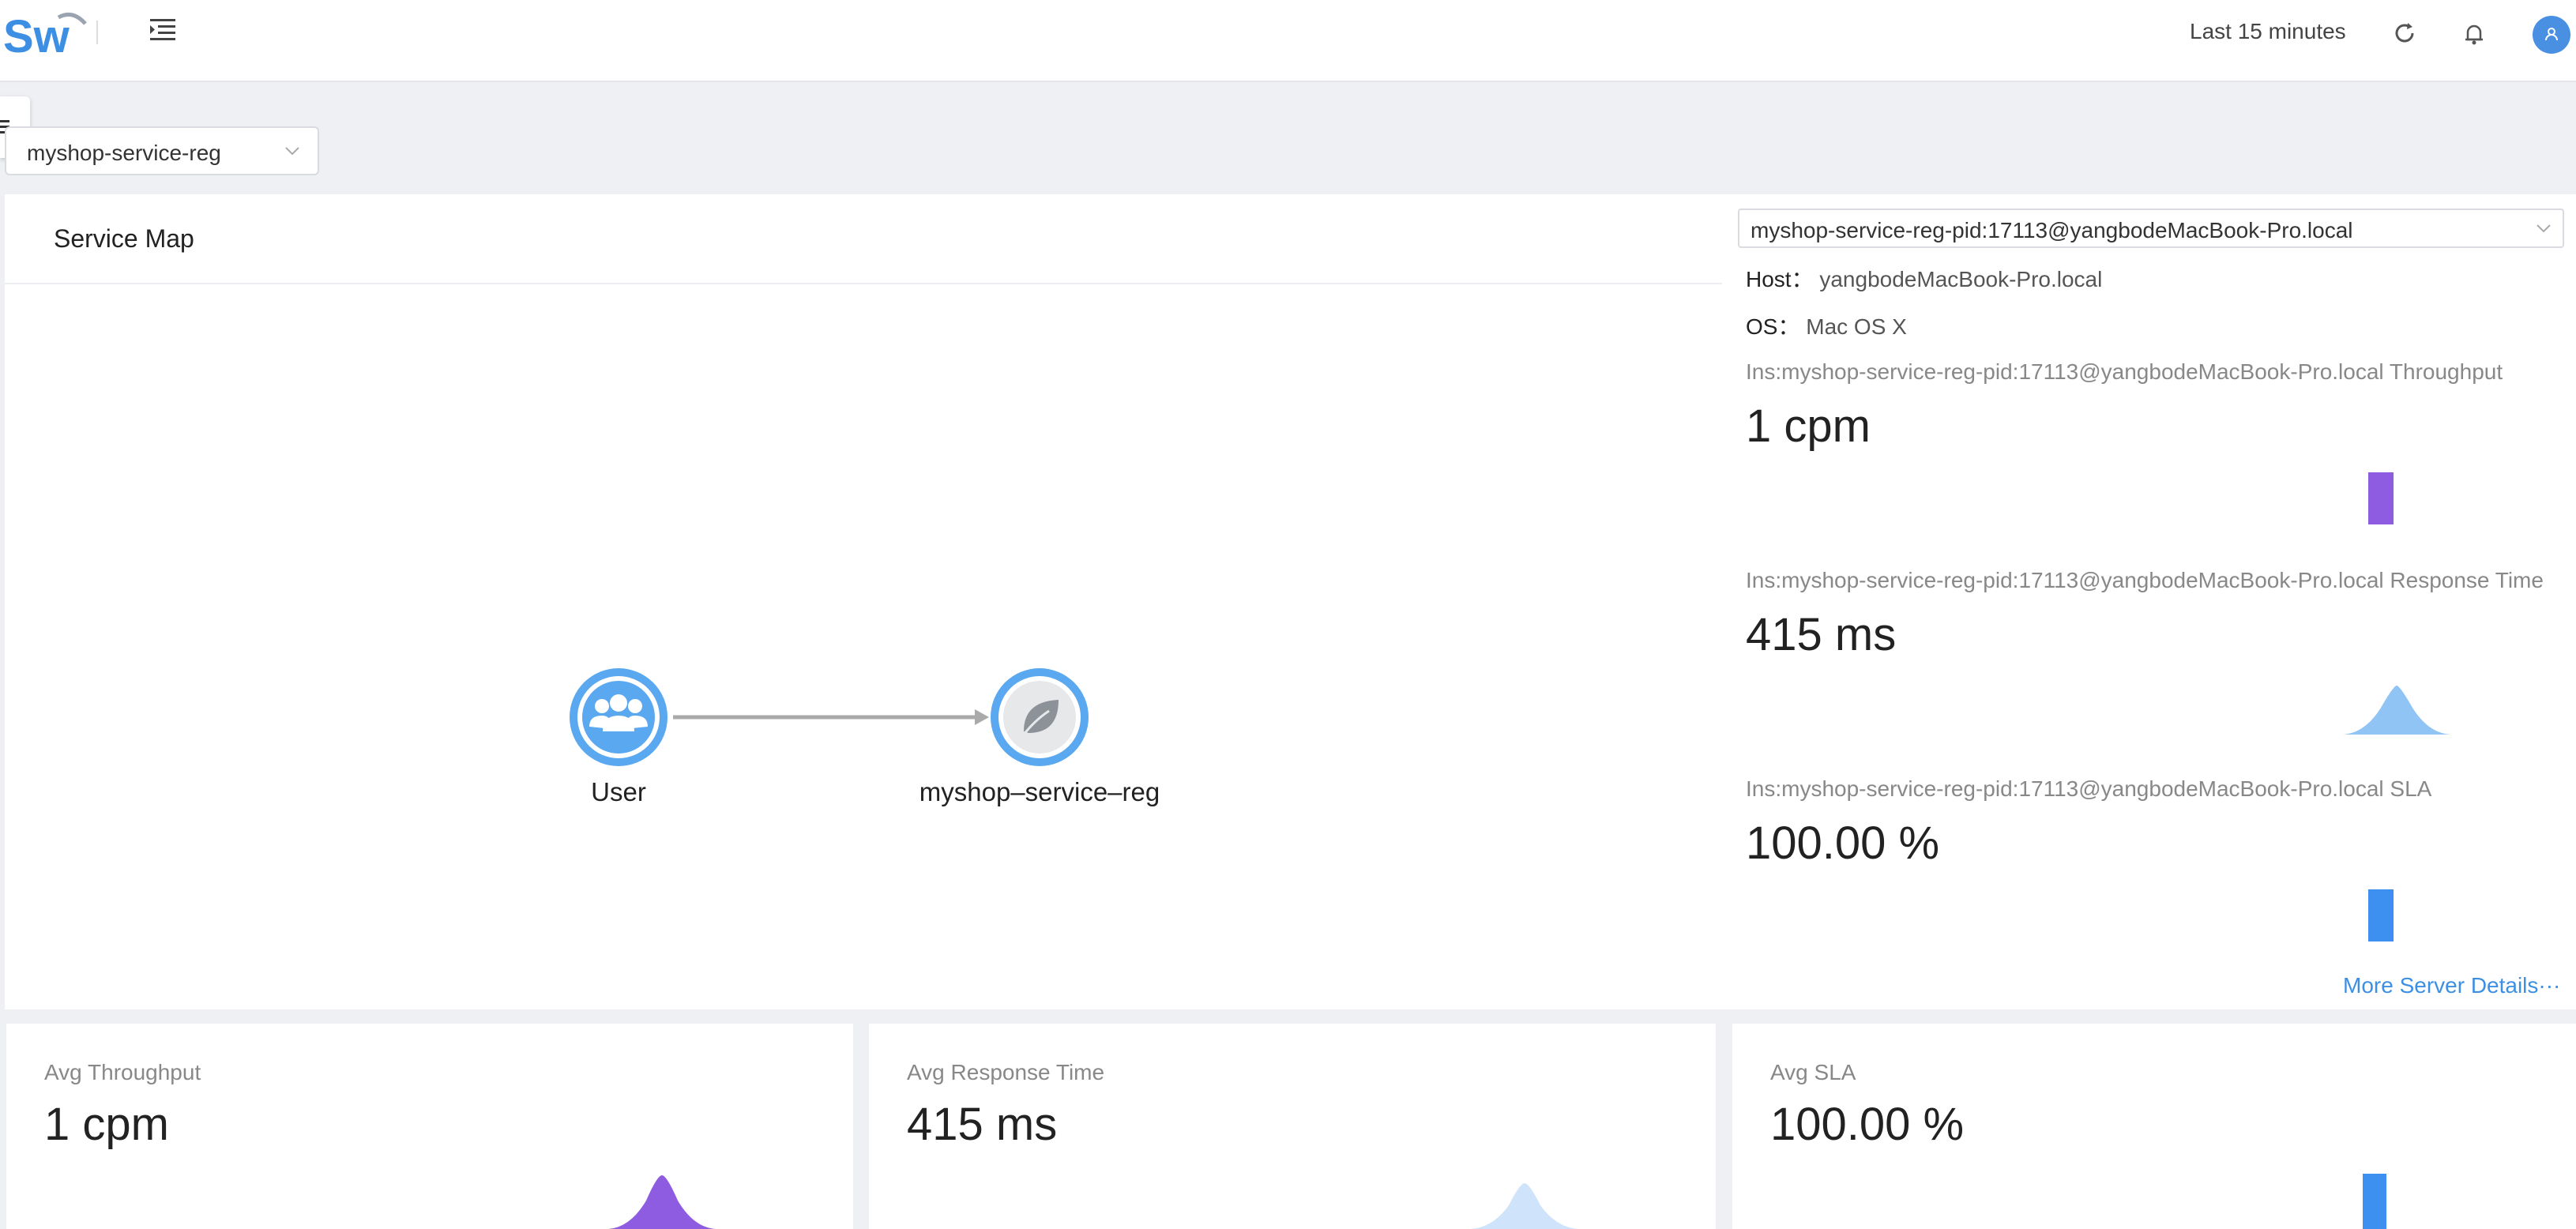 The height and width of the screenshot is (1229, 2576). I want to click on avg-sla-card: Avg SLA 100.00 %, so click(2154, 1126).